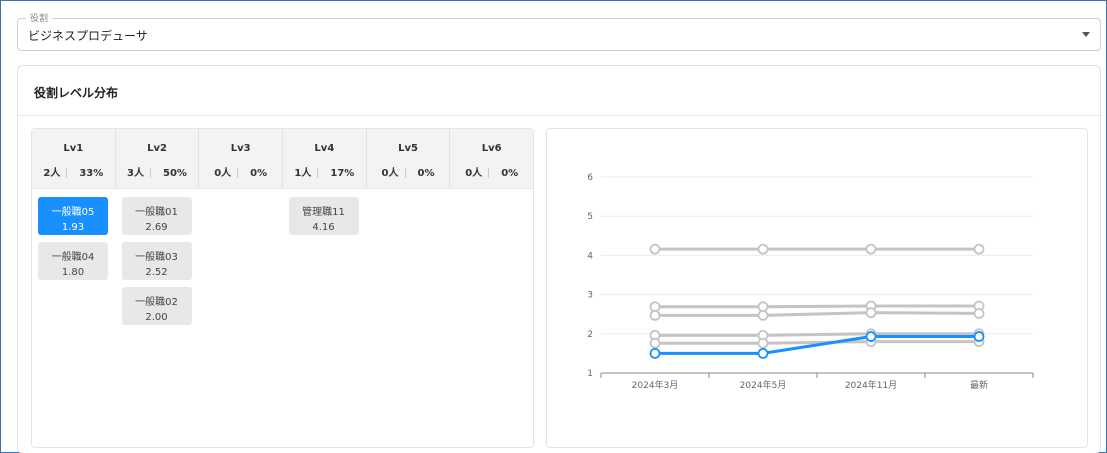  Describe the element at coordinates (342, 173) in the screenshot. I see `level-percent: 17%` at that location.